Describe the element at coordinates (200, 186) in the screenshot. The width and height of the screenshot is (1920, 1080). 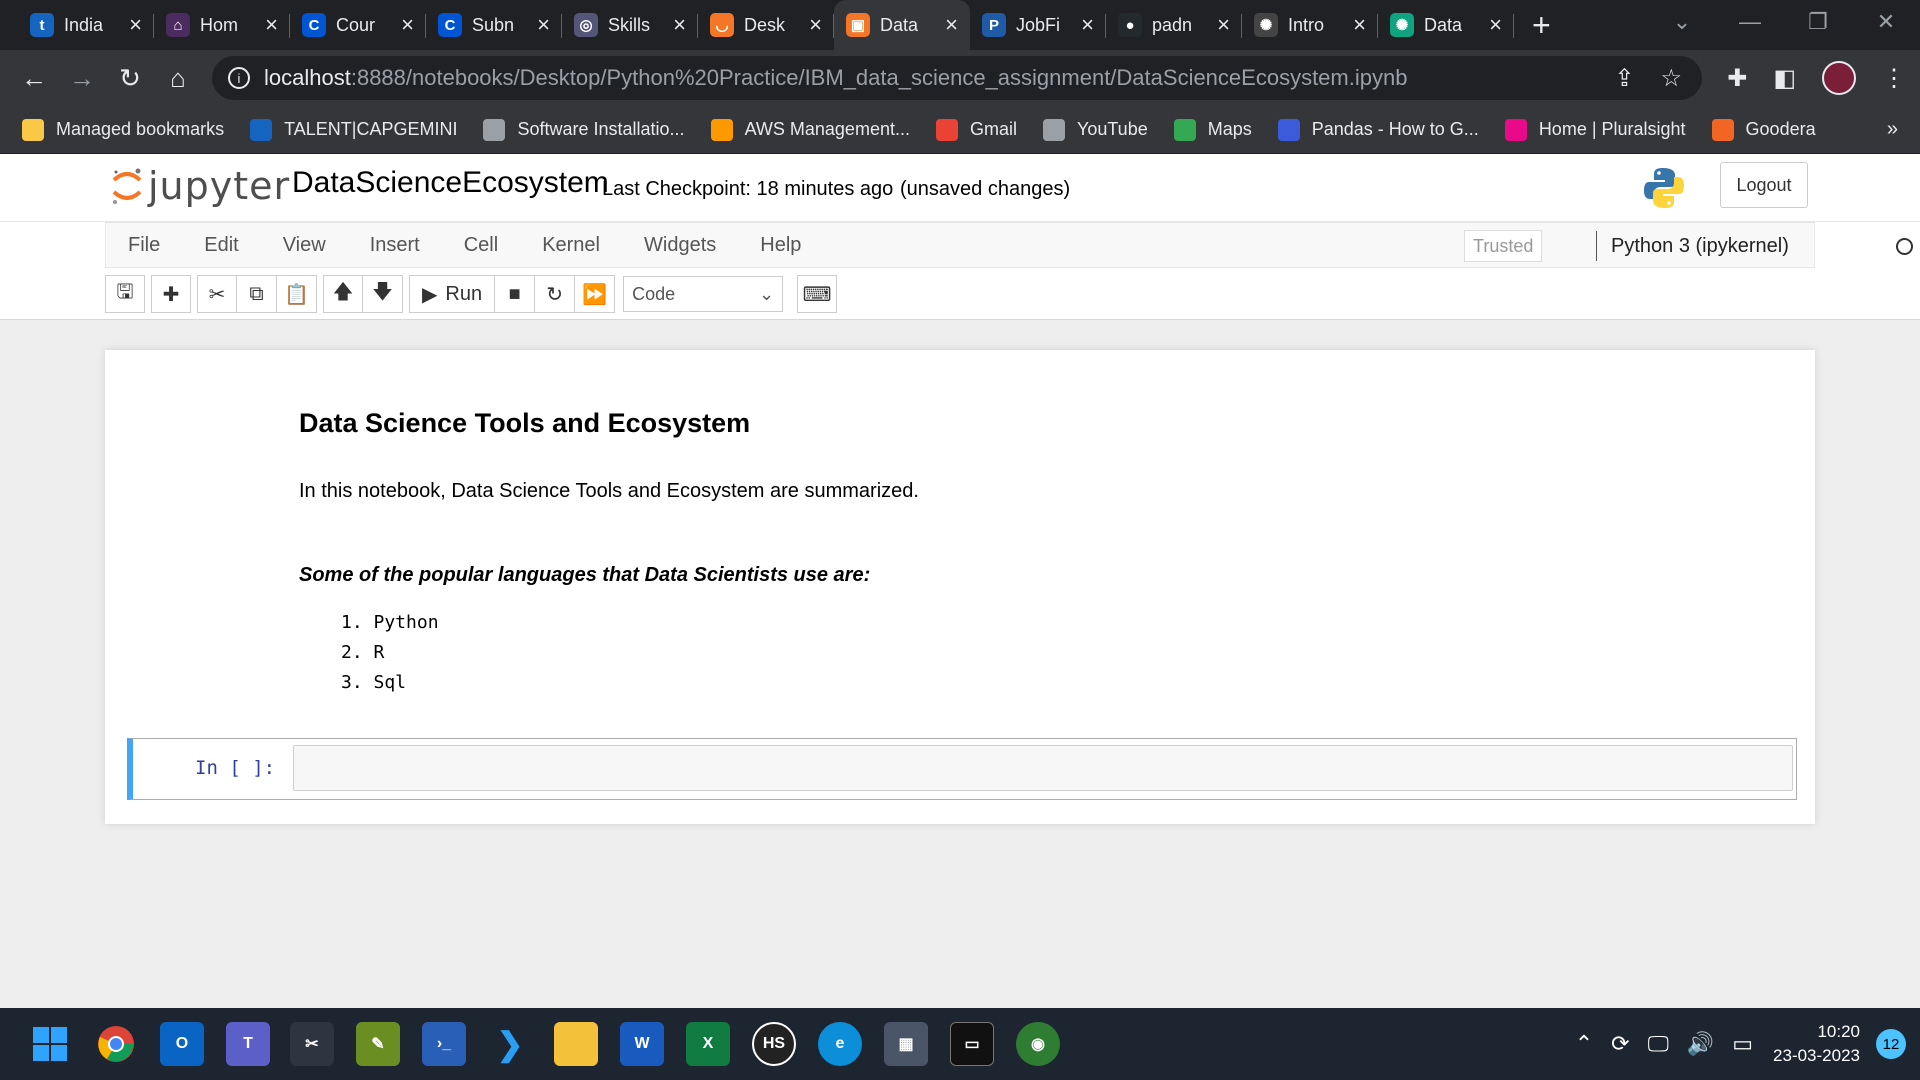
I see `jupyter-logo: jupyter` at that location.